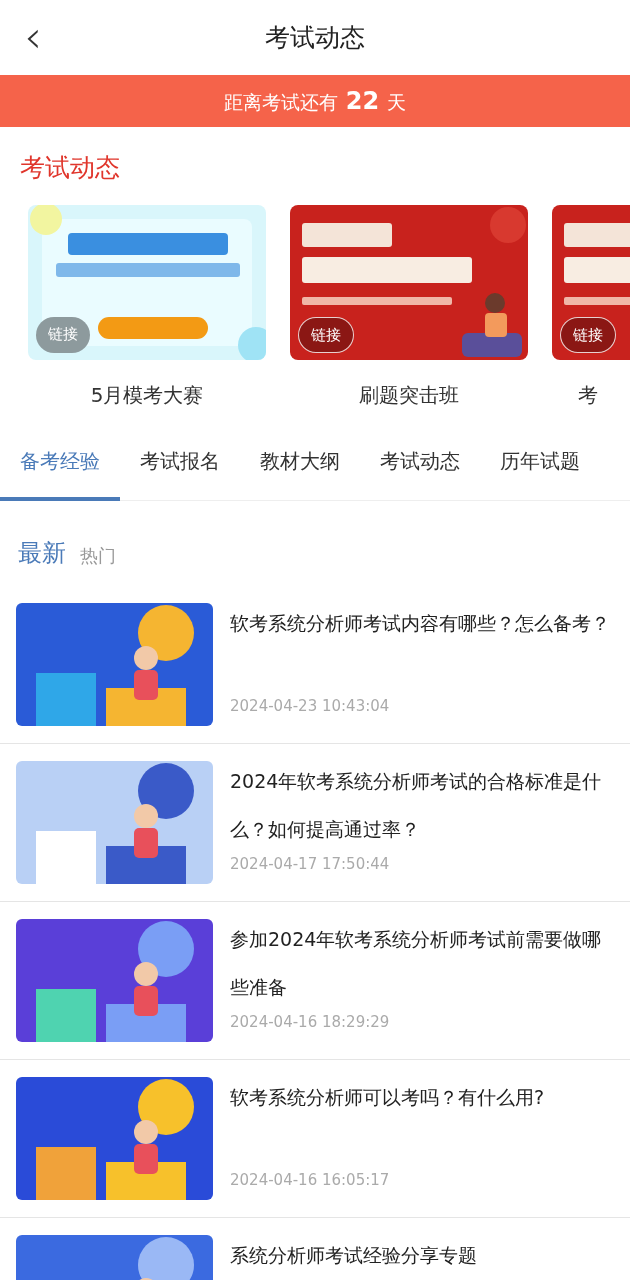  What do you see at coordinates (42, 553) in the screenshot?
I see `sort-tab: 最新` at bounding box center [42, 553].